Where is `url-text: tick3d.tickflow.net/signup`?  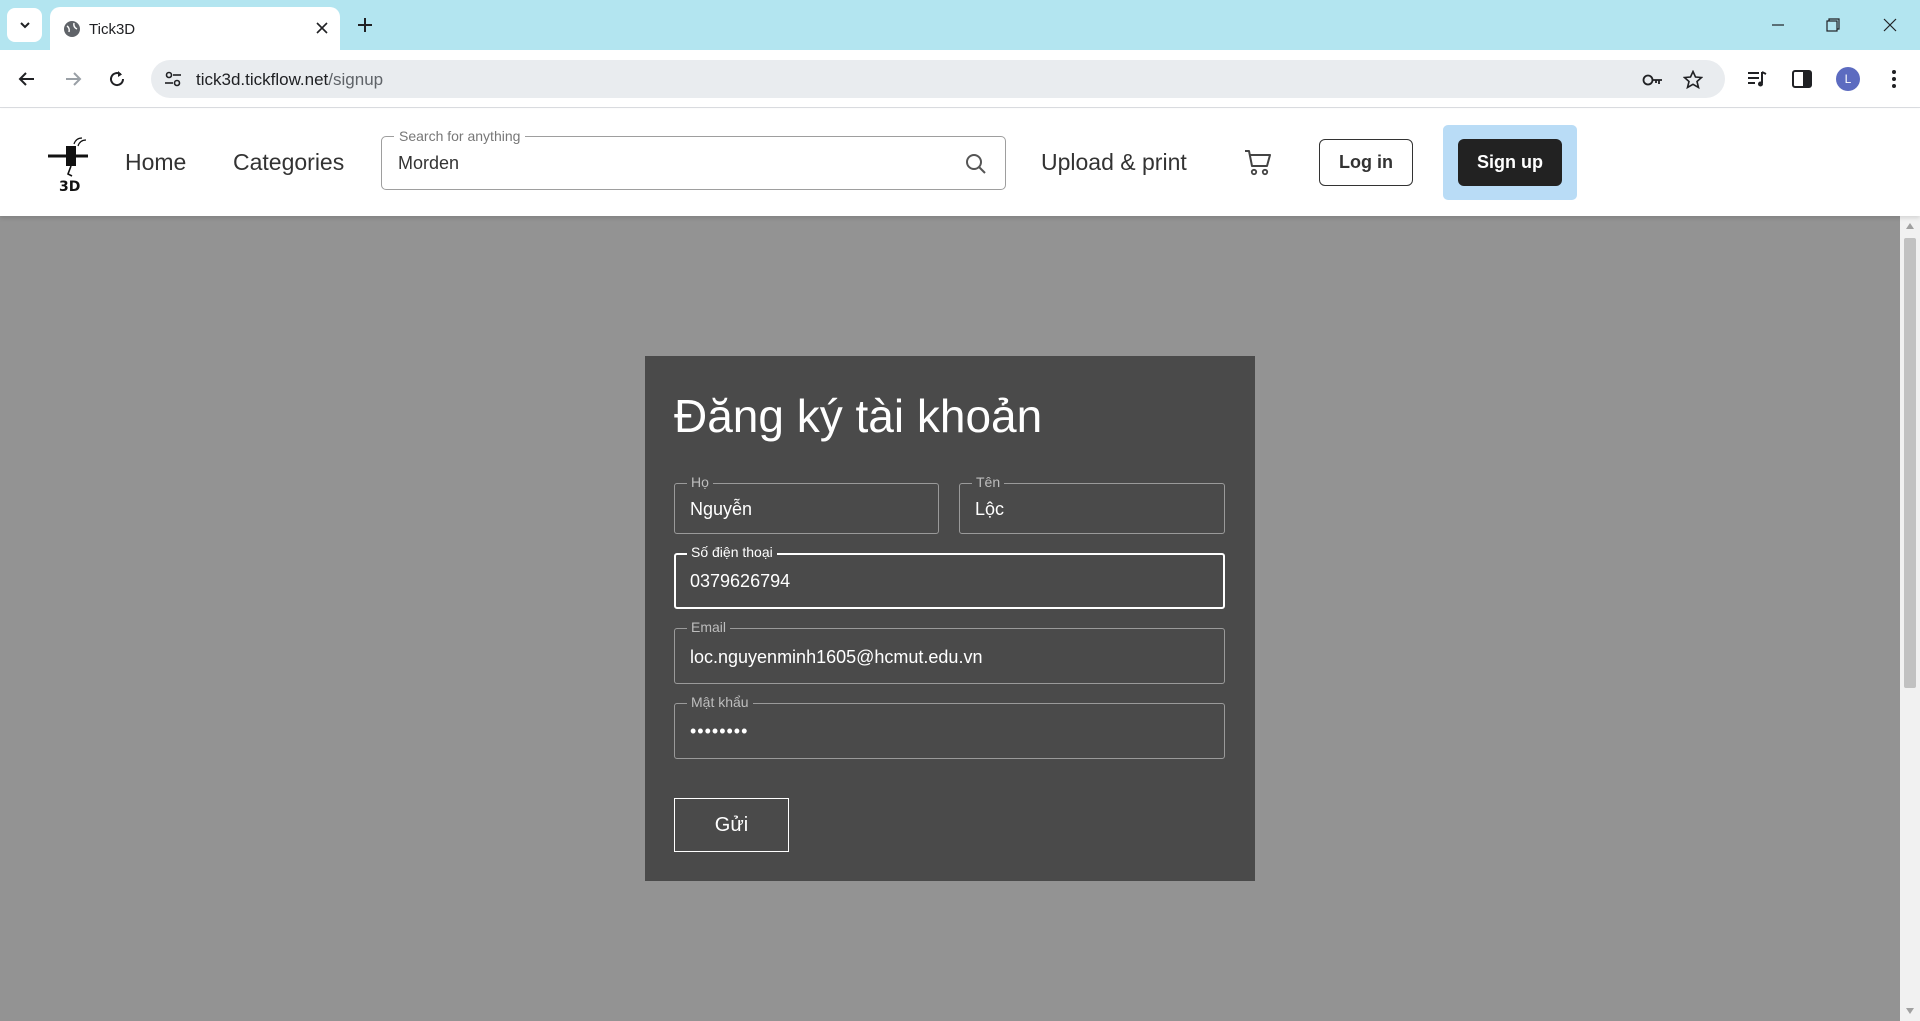
url-text: tick3d.tickflow.net/signup is located at coordinates (290, 79).